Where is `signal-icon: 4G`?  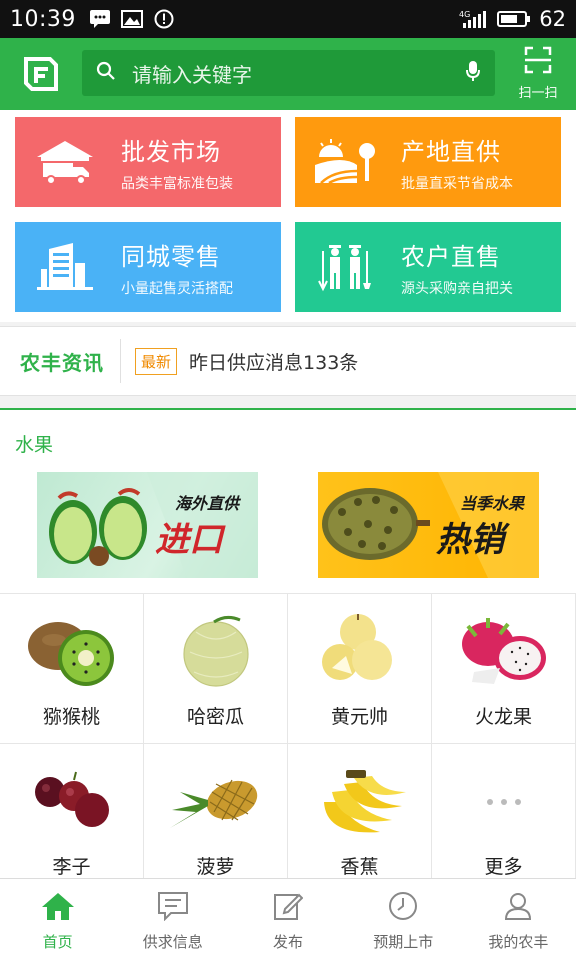 signal-icon: 4G is located at coordinates (474, 19).